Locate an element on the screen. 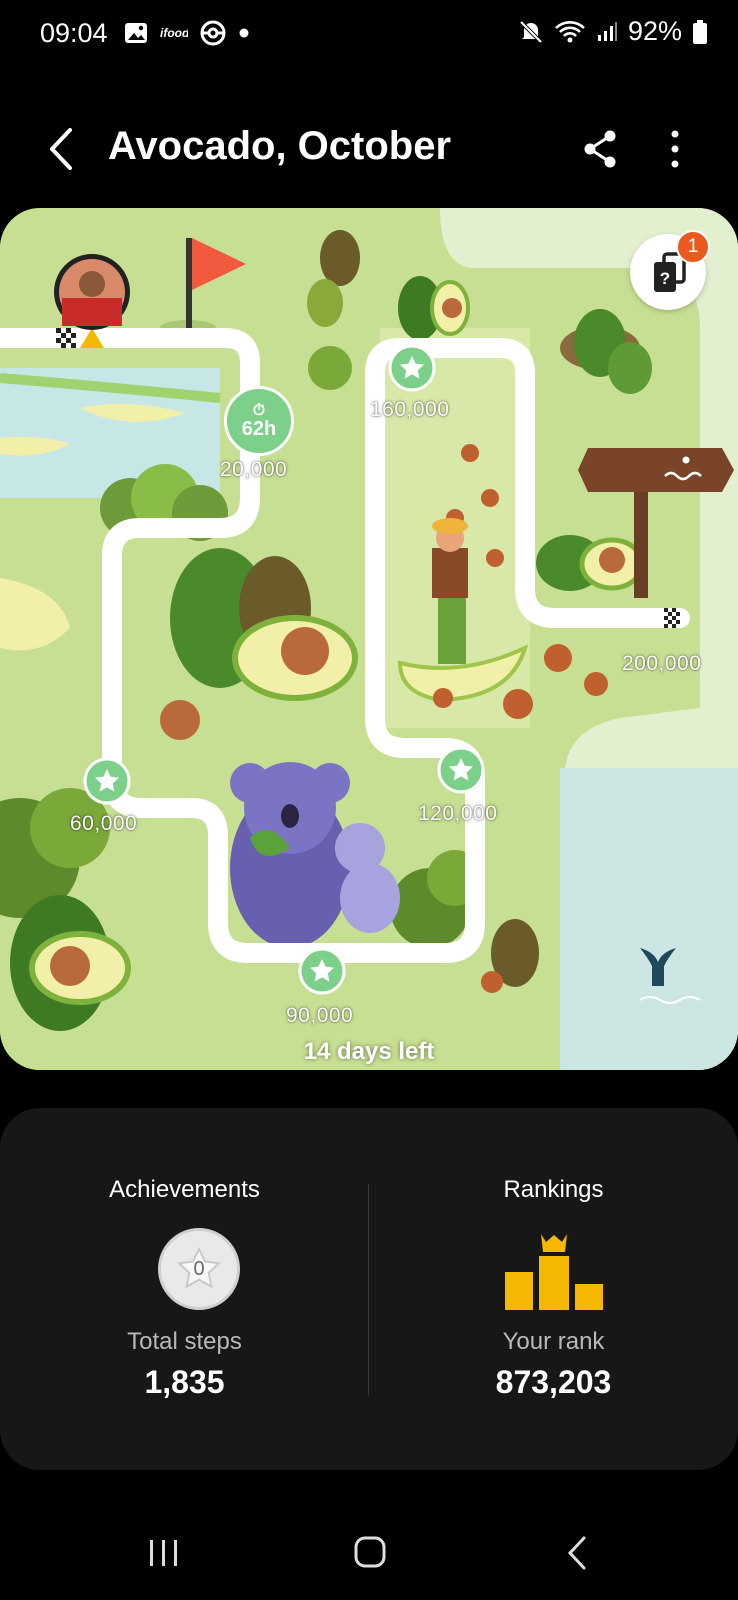 Image resolution: width=738 pixels, height=1600 pixels. days-left: 14 days left is located at coordinates (369, 1051).